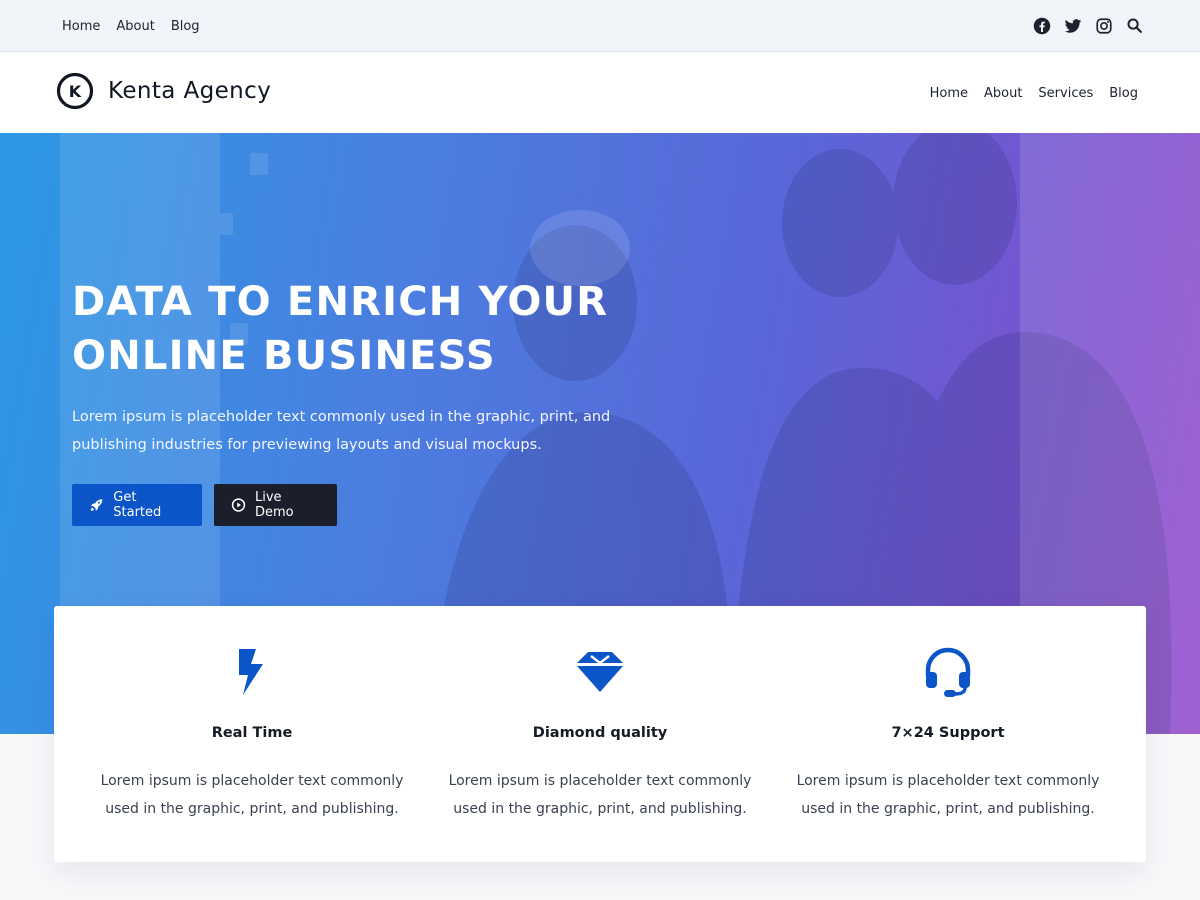  I want to click on get-started-label: Get Started, so click(137, 505).